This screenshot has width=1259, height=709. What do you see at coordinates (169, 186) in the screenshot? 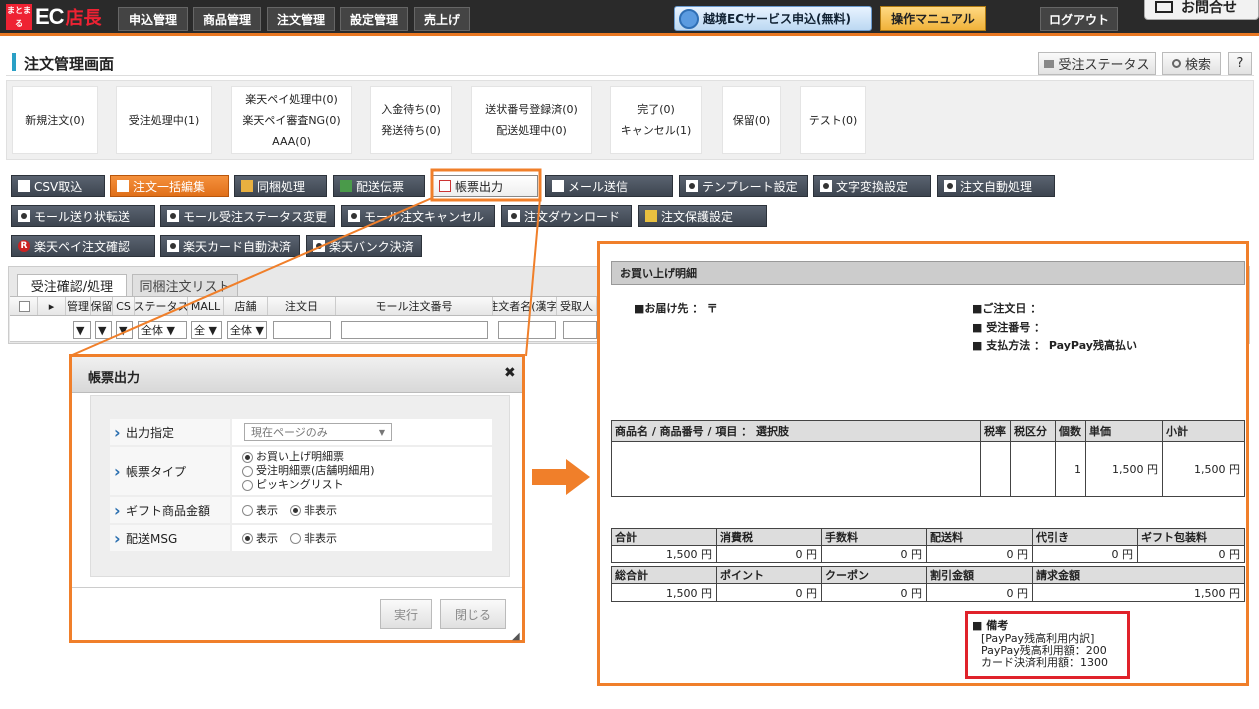
I see `bulk-edit-button: 注文一括編集` at bounding box center [169, 186].